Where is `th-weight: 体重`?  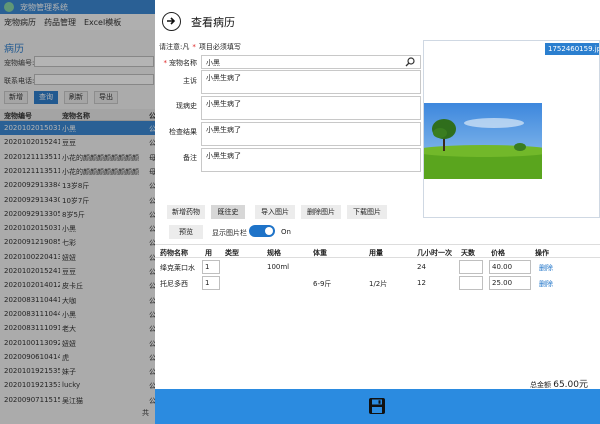
th-weight: 体重 is located at coordinates (320, 253).